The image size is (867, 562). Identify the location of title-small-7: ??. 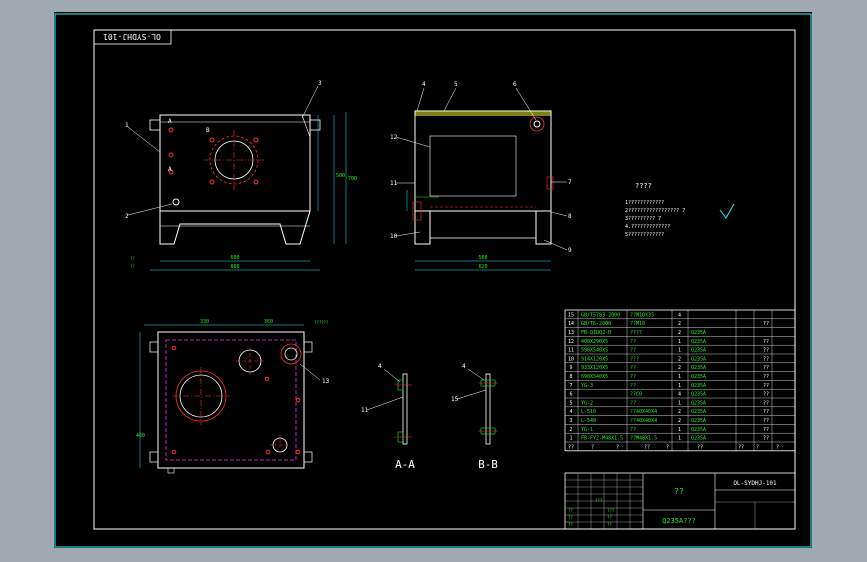
(609, 524).